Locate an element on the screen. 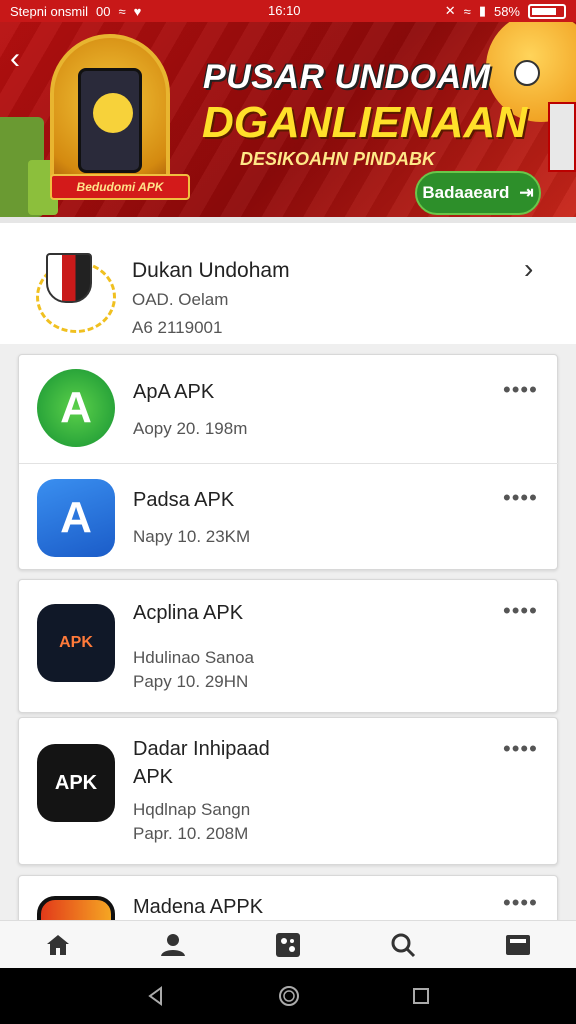  battery-percent: 58% is located at coordinates (506, 11).